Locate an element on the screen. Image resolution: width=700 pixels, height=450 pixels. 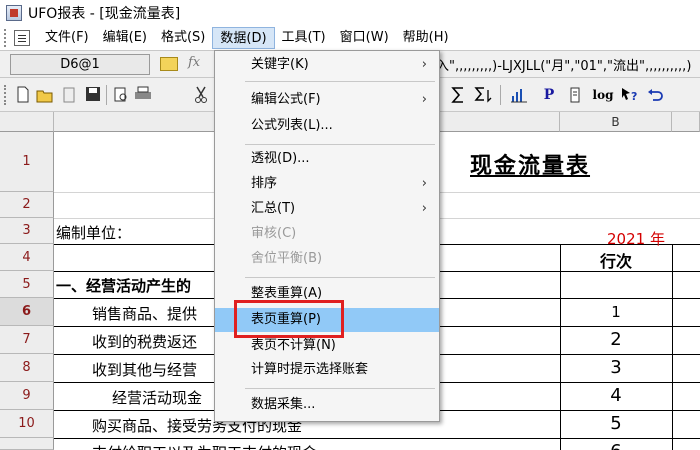
format-icon is located at coordinates (575, 95).